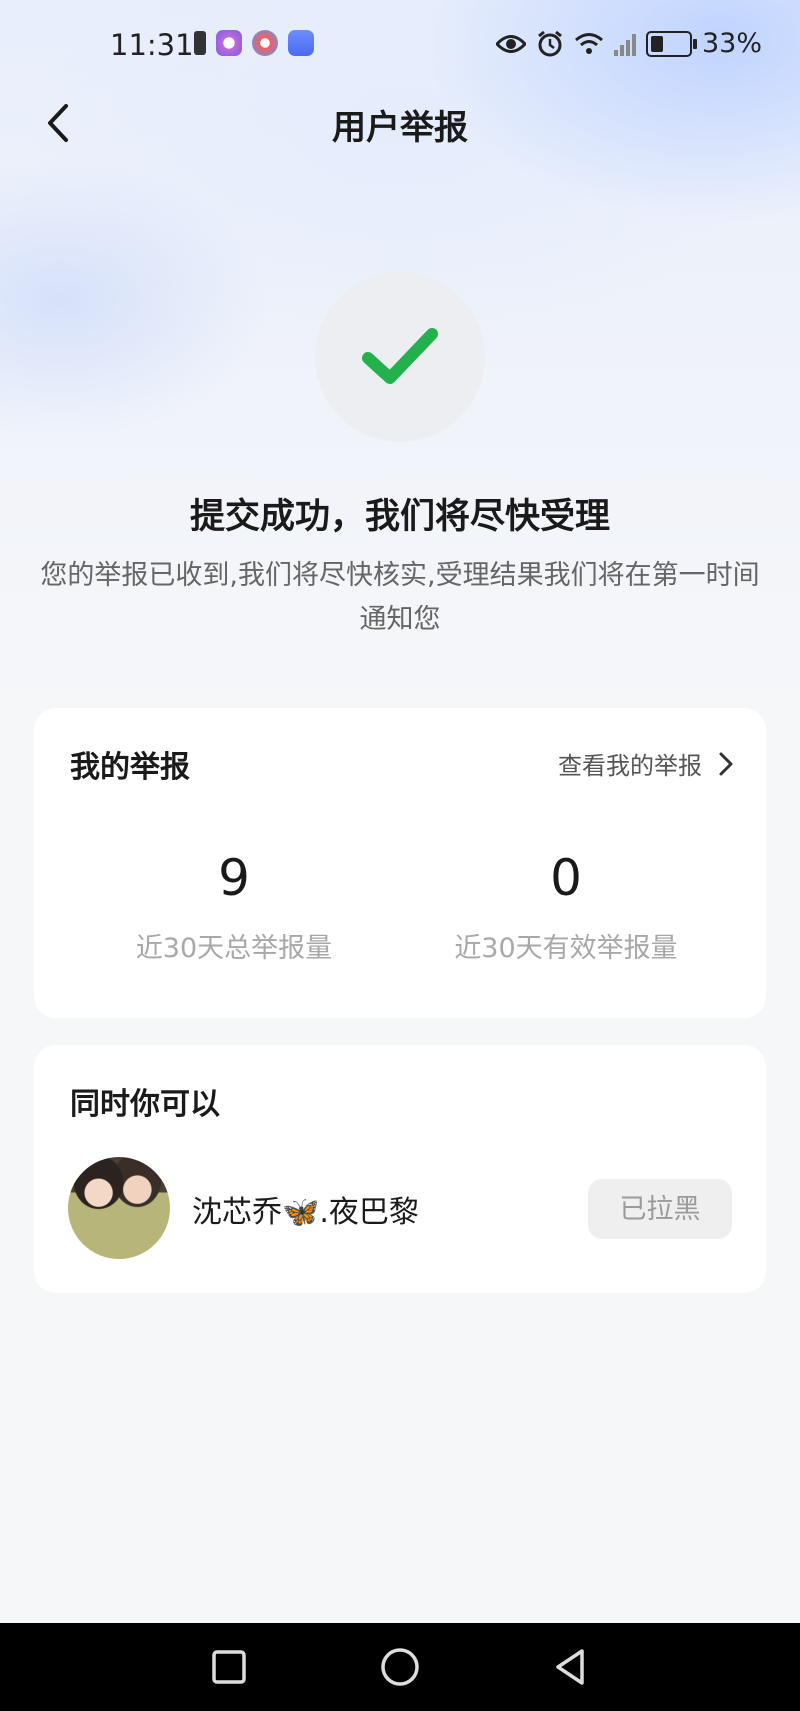 This screenshot has width=800, height=1711. What do you see at coordinates (200, 43) in the screenshot?
I see `battery-alert-icon` at bounding box center [200, 43].